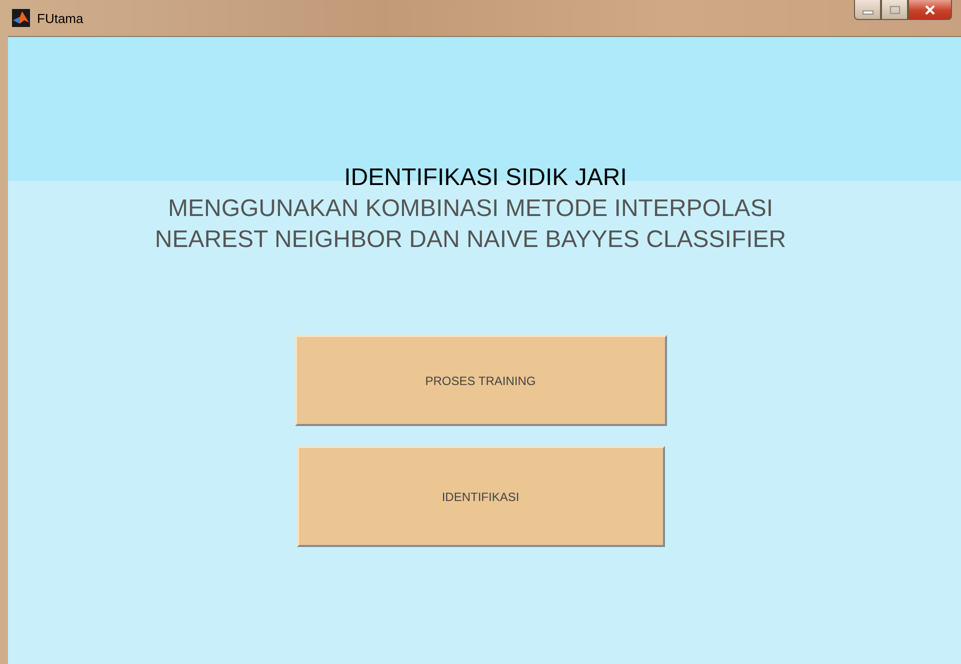  I want to click on app-heading: IDENTIFIKASI SIDIK JARI, so click(485, 178).